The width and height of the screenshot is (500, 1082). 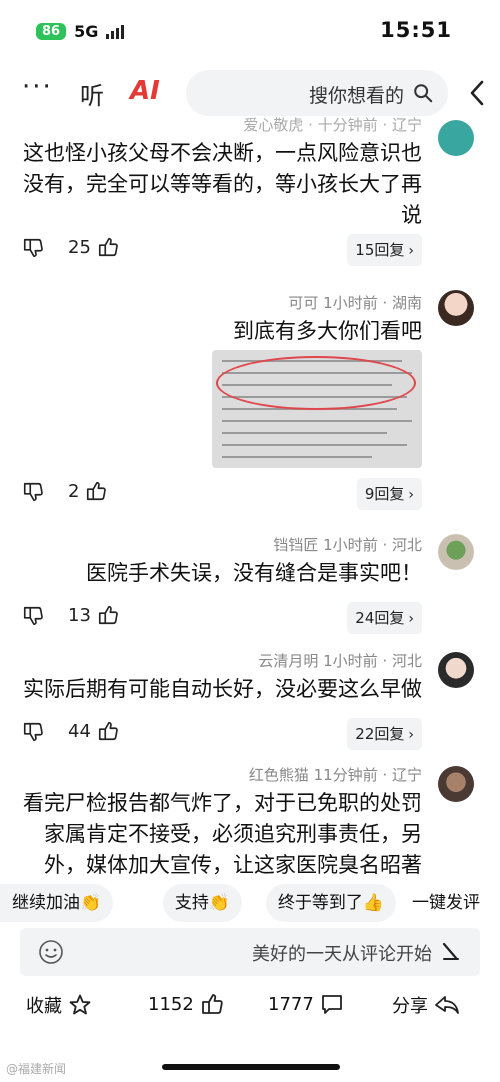 What do you see at coordinates (79, 731) in the screenshot?
I see `like-count: 44` at bounding box center [79, 731].